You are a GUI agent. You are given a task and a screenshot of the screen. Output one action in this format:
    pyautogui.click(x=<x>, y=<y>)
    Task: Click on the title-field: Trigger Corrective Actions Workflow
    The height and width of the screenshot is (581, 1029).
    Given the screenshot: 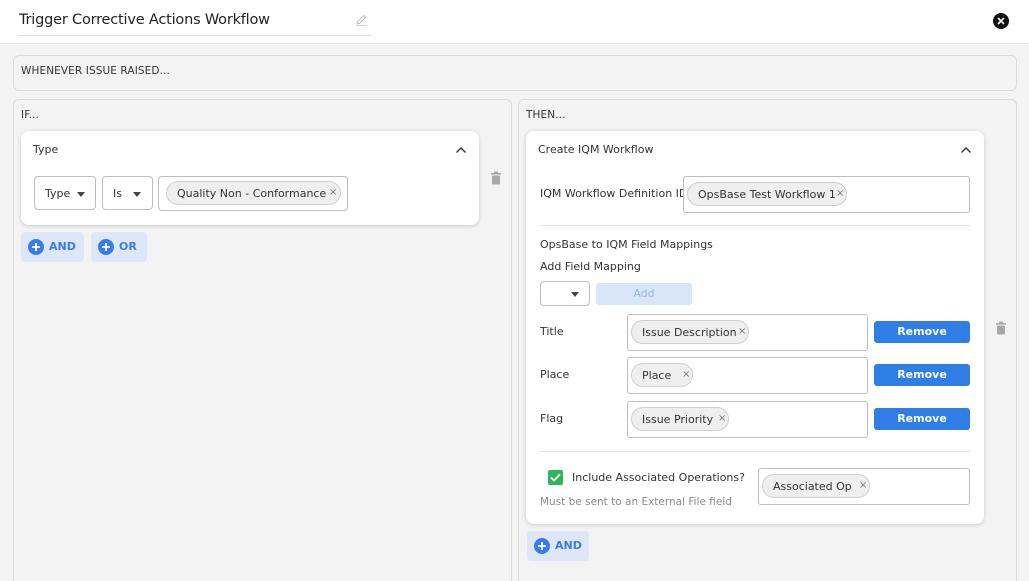 What is the action you would take?
    pyautogui.click(x=194, y=22)
    